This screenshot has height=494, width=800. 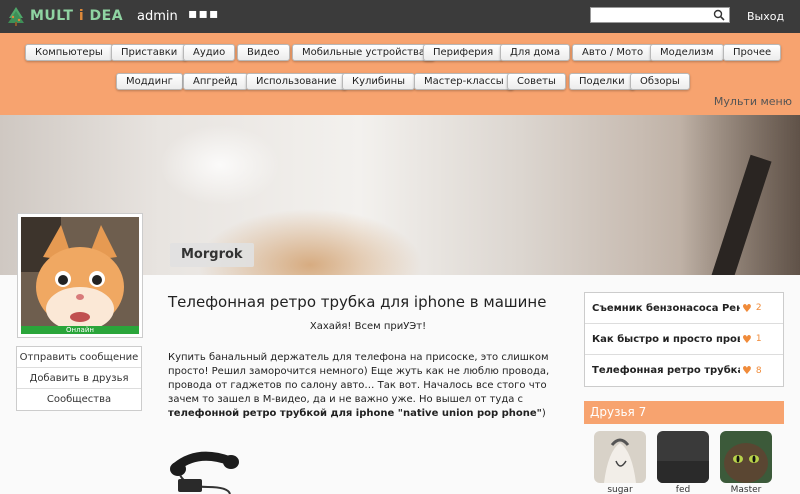 What do you see at coordinates (660, 81) in the screenshot?
I see `category-button: Обзоры` at bounding box center [660, 81].